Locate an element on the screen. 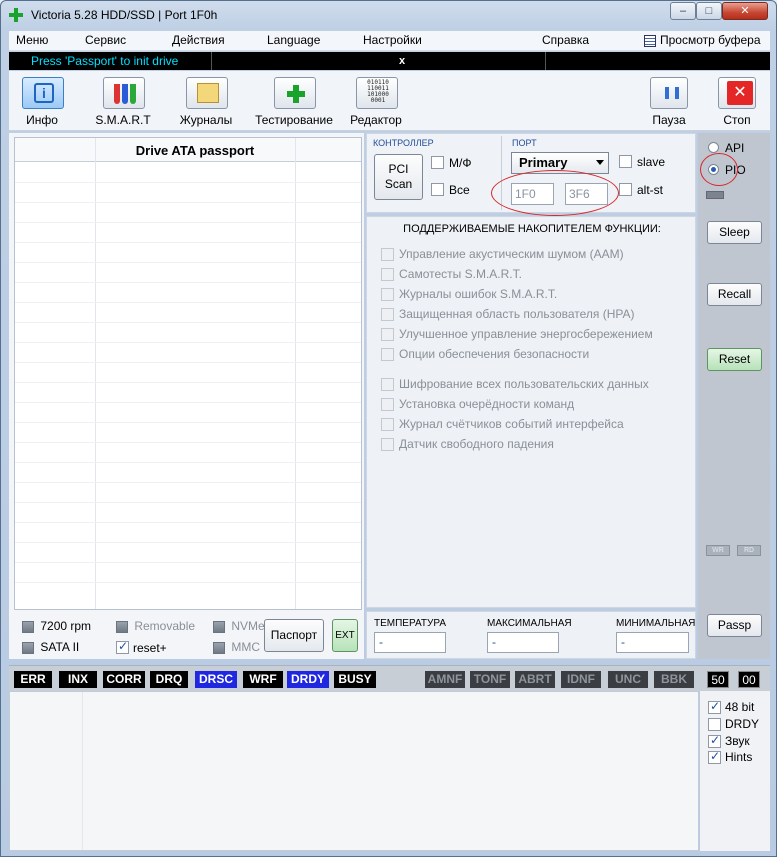 The width and height of the screenshot is (777, 857). temp-max-label: МАКСИМАЛЬНАЯ is located at coordinates (529, 623).